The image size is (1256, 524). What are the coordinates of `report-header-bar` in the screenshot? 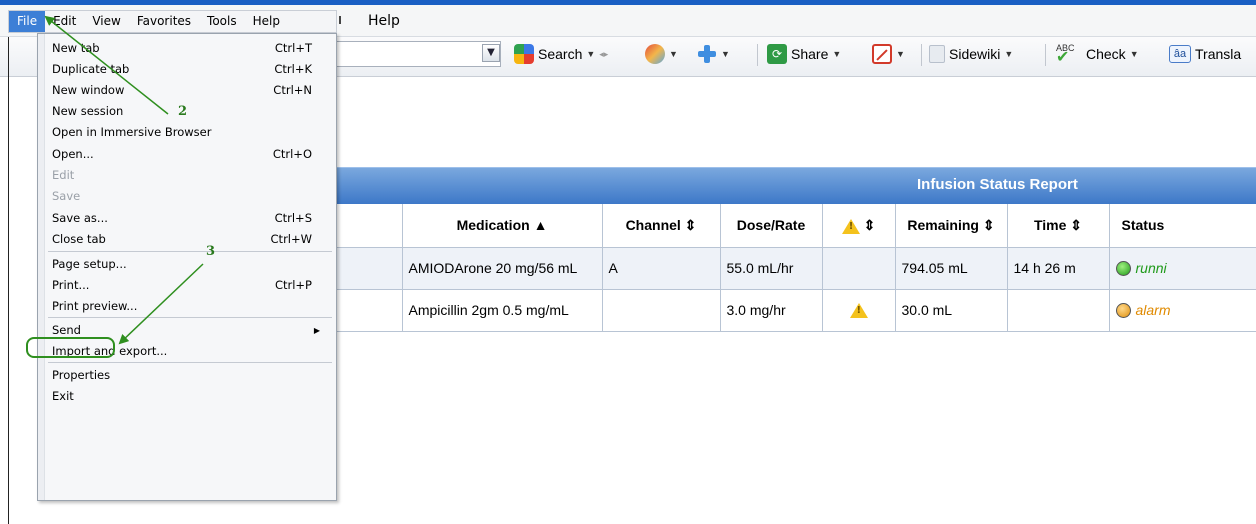 It's located at (795, 185).